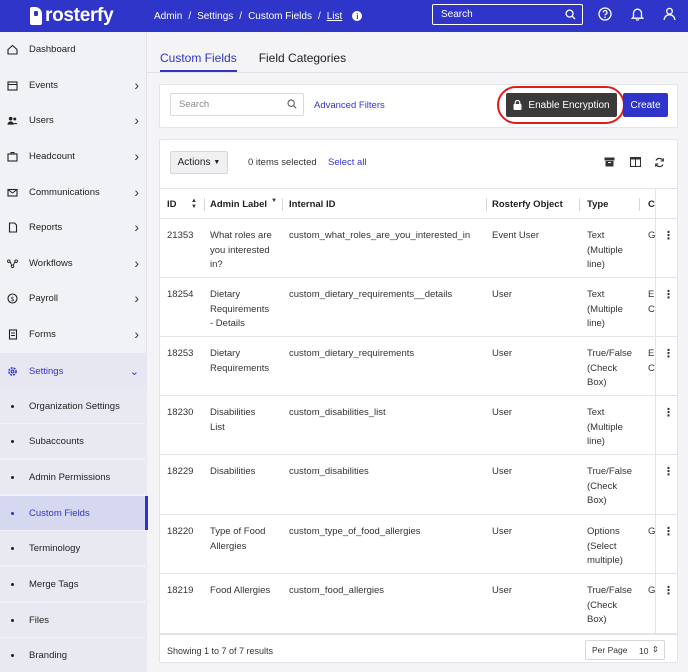 Image resolution: width=688 pixels, height=672 pixels. Describe the element at coordinates (215, 16) in the screenshot. I see `breadcrumb-settings: Settings` at that location.